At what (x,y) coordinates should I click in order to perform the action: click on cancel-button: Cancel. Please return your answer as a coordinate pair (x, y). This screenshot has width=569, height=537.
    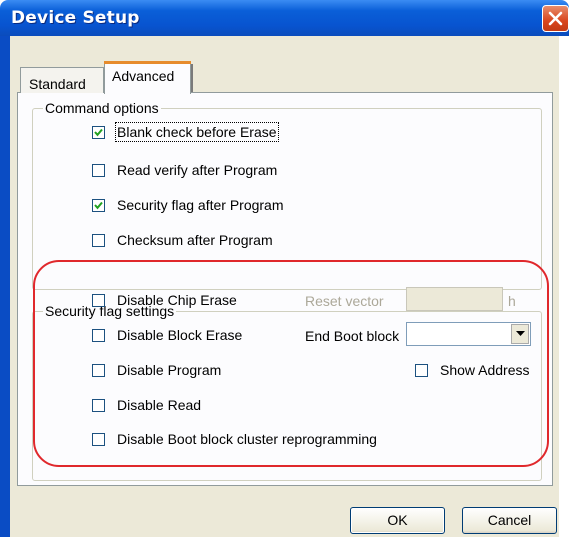
    Looking at the image, I should click on (509, 520).